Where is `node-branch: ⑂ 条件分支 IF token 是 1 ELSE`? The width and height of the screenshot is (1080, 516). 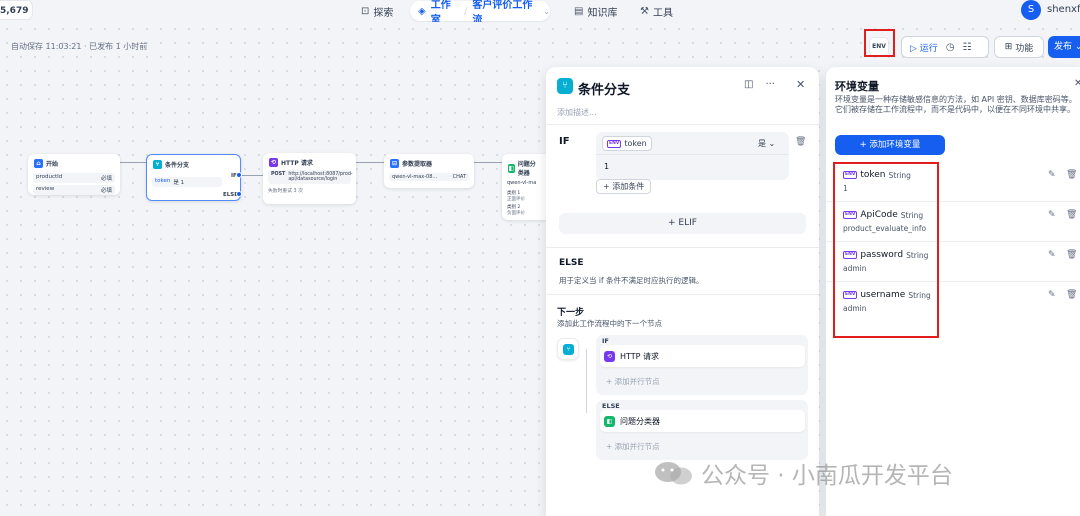
node-branch: ⑂ 条件分支 IF token 是 1 ELSE is located at coordinates (193, 177).